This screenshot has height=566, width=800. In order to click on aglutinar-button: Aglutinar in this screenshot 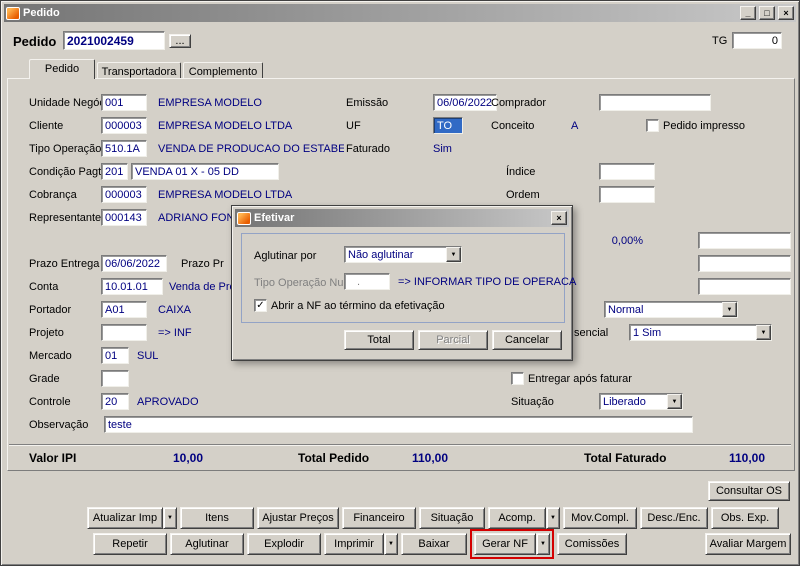, I will do `click(207, 544)`.